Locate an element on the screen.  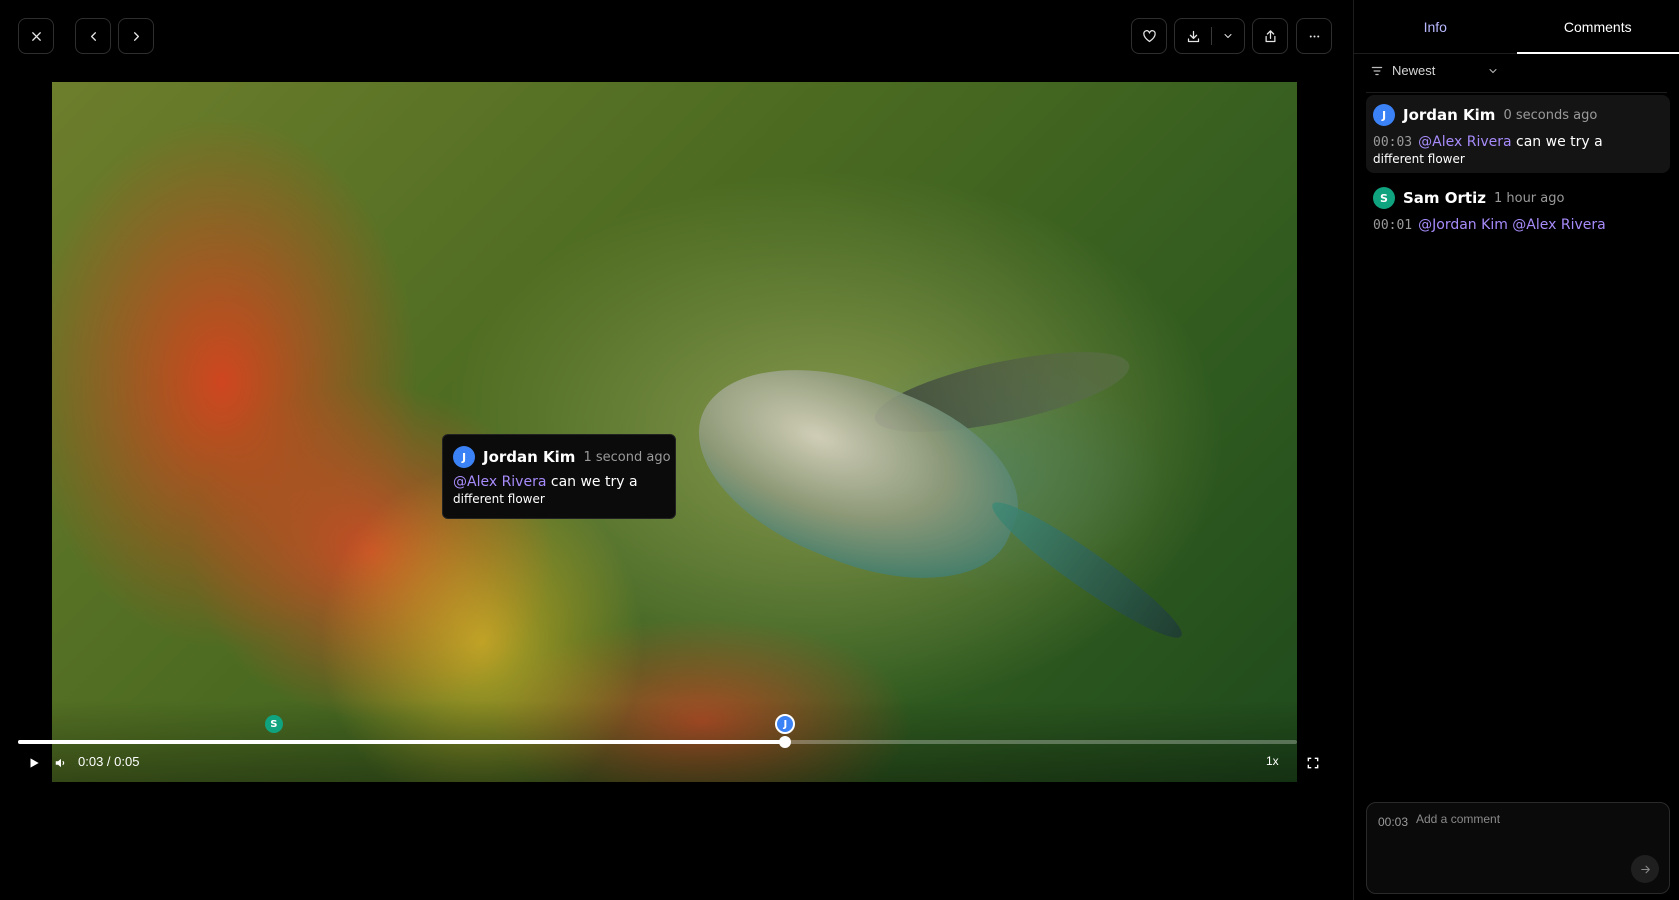
favorite-button is located at coordinates (1149, 36).